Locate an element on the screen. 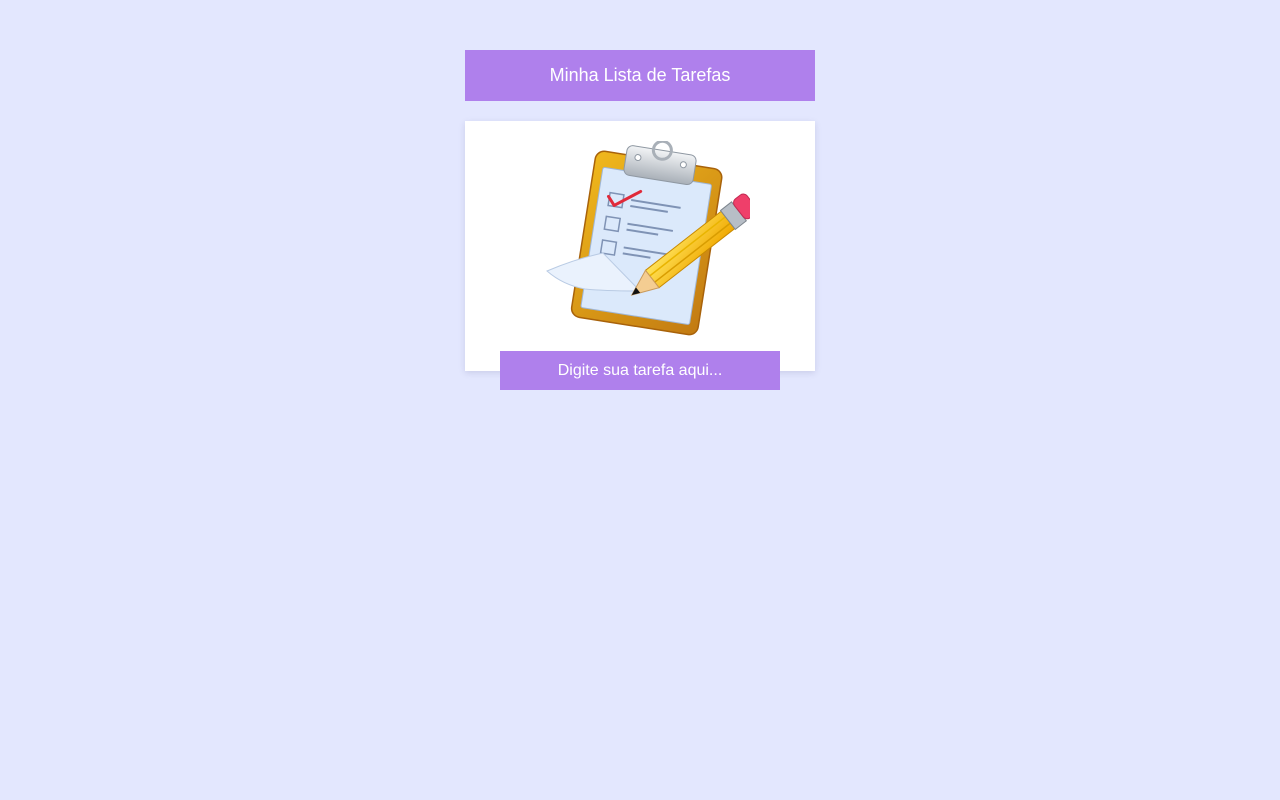  illustration-card is located at coordinates (640, 246).